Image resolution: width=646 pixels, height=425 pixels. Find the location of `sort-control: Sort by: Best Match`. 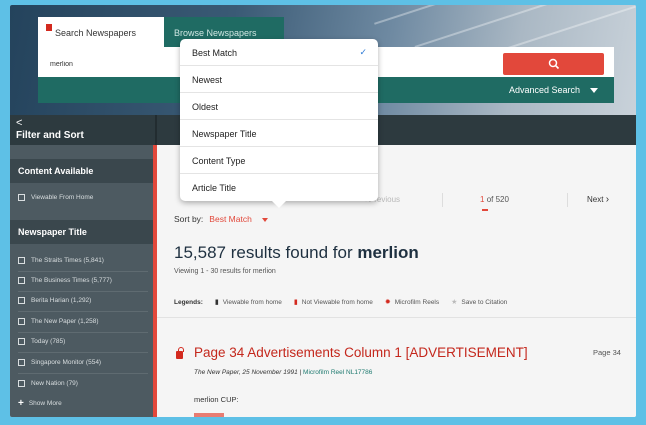

sort-control: Sort by: Best Match is located at coordinates (221, 219).